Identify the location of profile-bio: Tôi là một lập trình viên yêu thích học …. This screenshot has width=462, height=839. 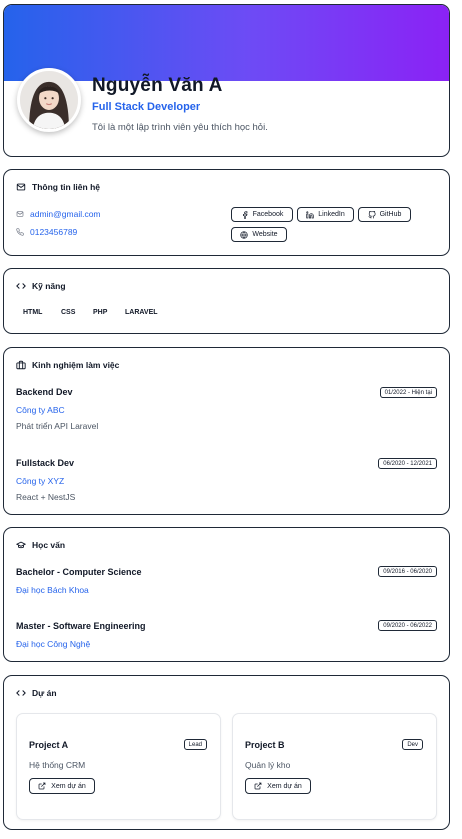
(180, 127).